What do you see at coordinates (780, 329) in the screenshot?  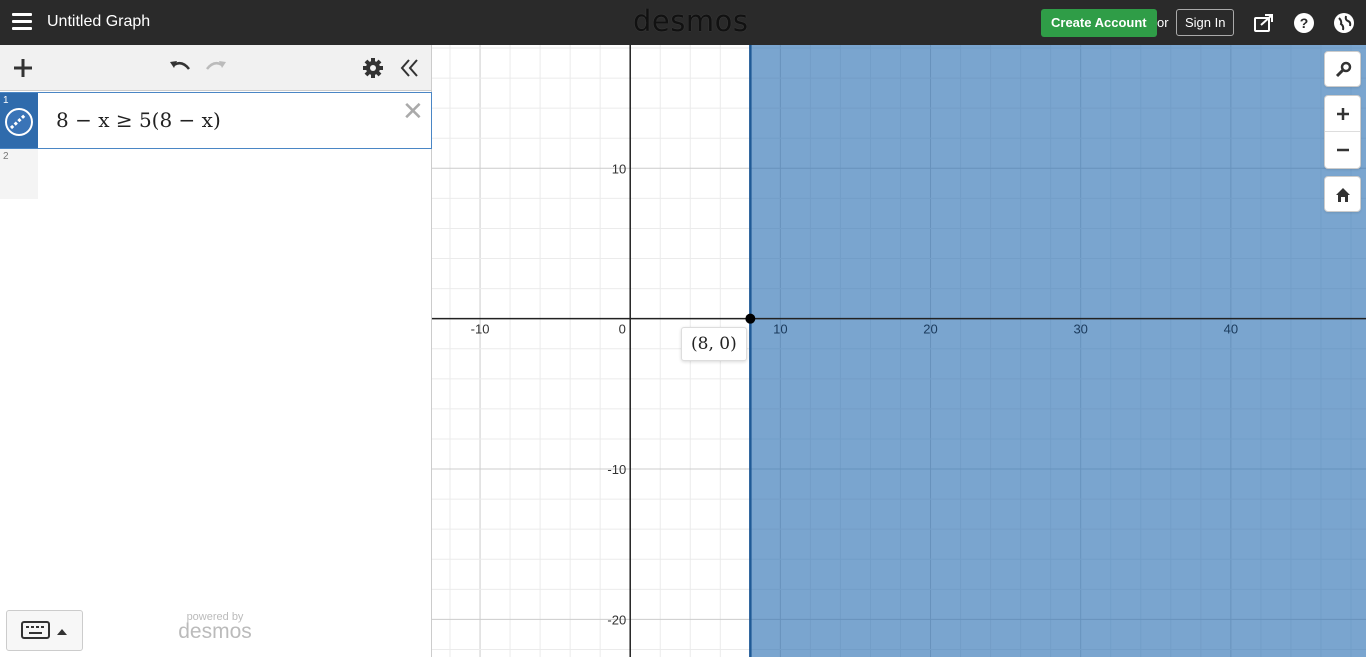 I see `x-tick-label: 10` at bounding box center [780, 329].